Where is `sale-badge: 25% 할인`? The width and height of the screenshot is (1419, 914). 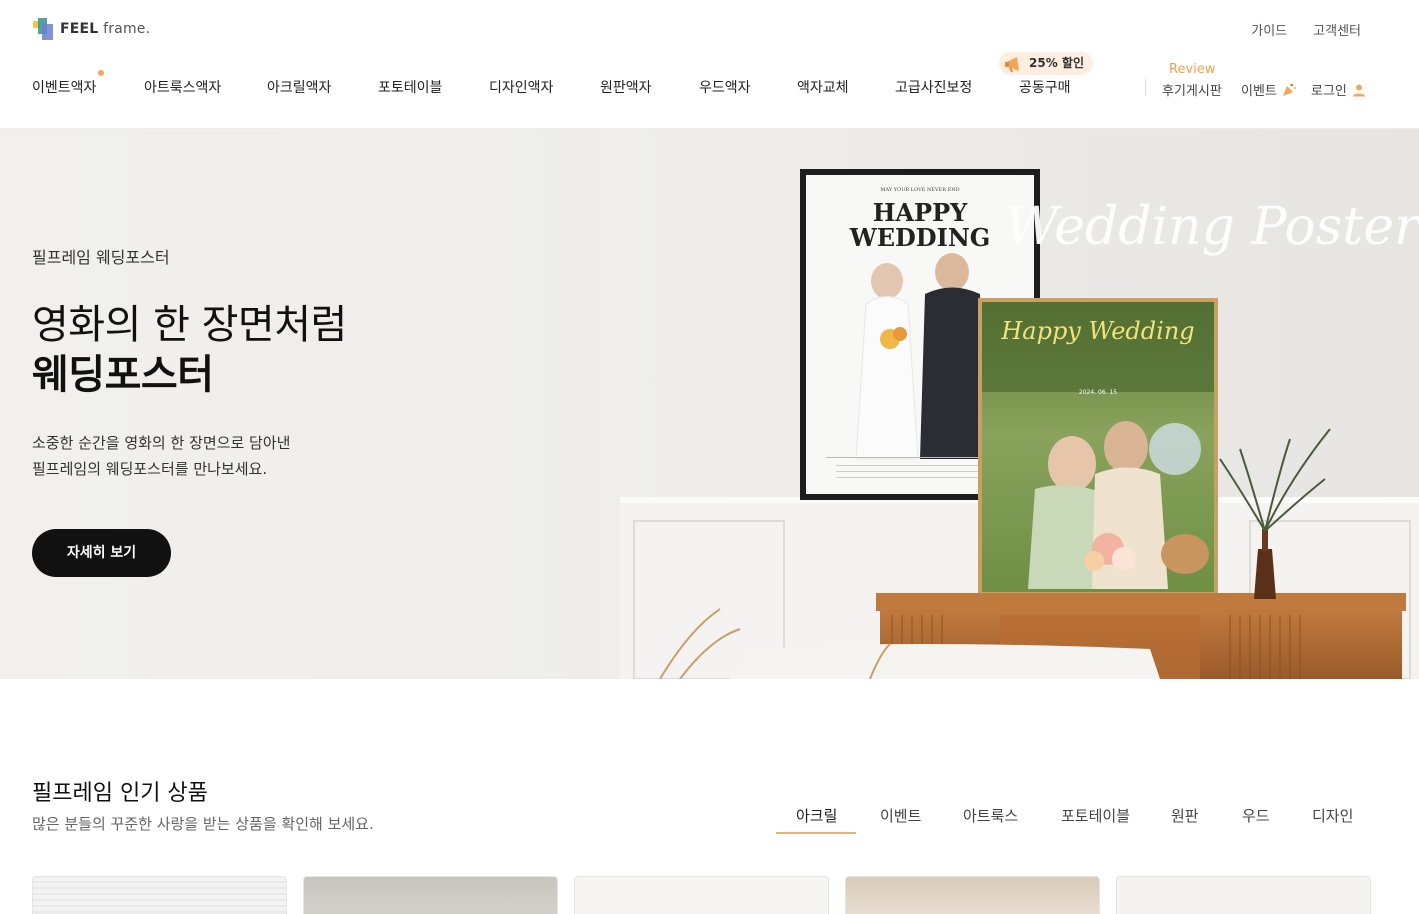 sale-badge: 25% 할인 is located at coordinates (1046, 63).